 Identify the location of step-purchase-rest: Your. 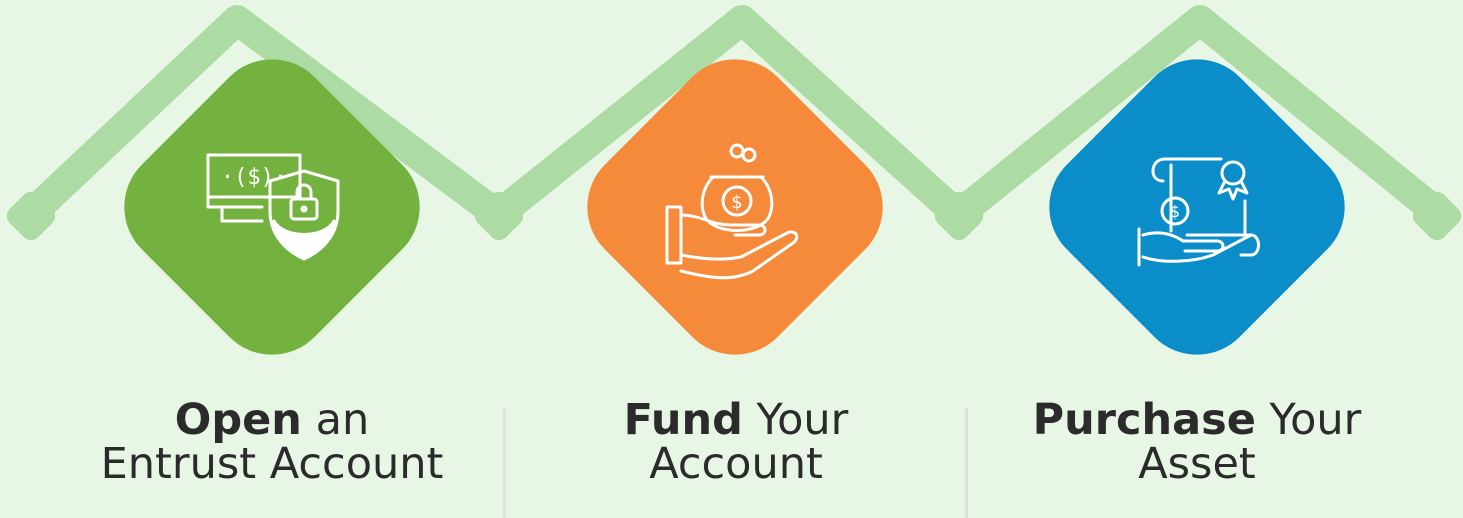
(1308, 420).